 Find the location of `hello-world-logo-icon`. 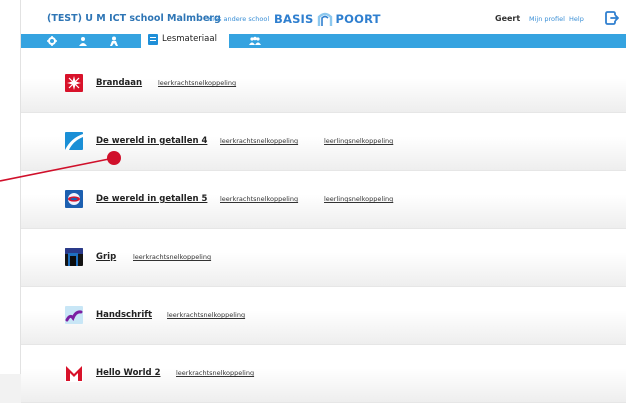

hello-world-logo-icon is located at coordinates (74, 373).